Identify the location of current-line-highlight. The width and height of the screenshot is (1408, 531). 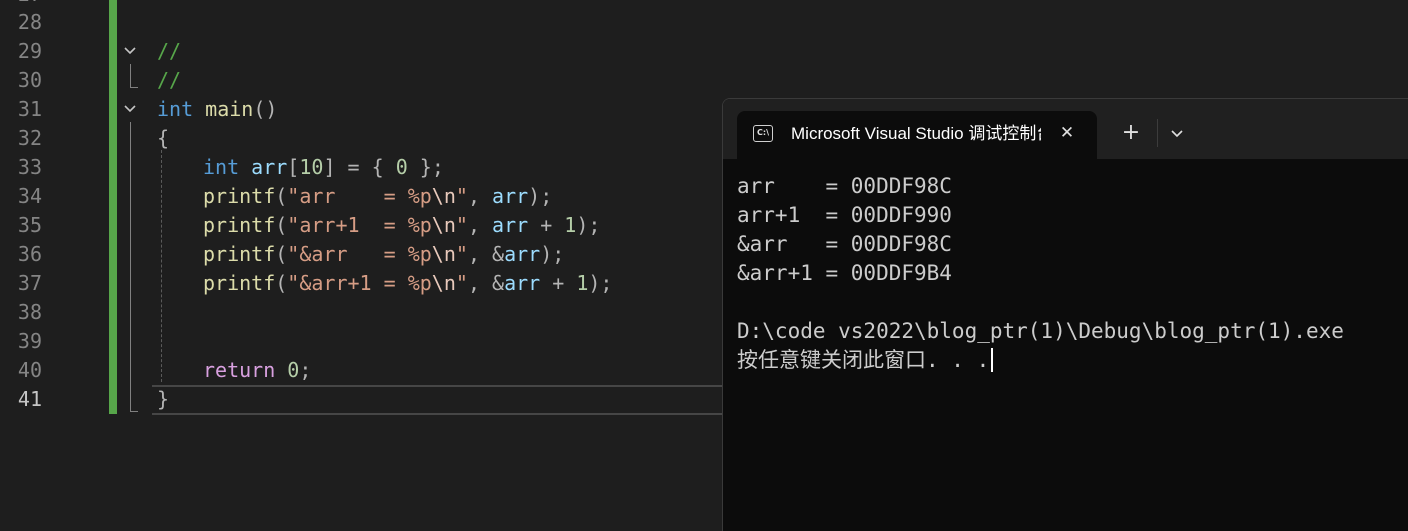
(438, 400).